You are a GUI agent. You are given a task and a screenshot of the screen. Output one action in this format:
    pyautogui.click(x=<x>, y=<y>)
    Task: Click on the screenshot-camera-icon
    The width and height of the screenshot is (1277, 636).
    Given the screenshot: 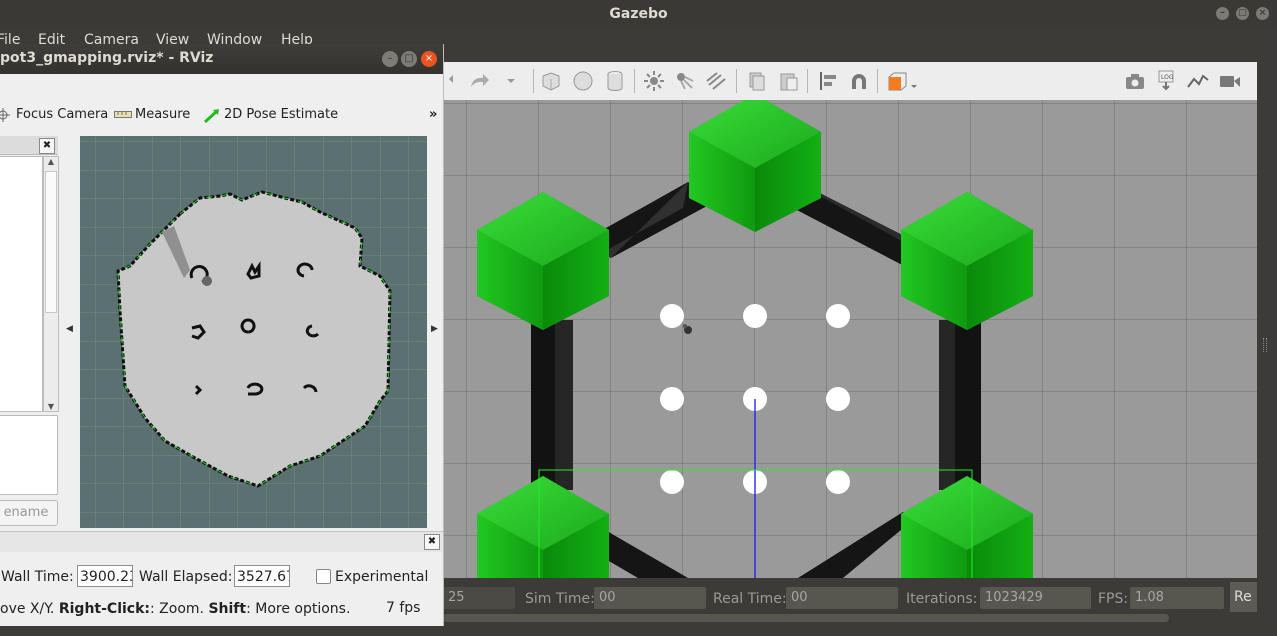 What is the action you would take?
    pyautogui.click(x=1135, y=81)
    